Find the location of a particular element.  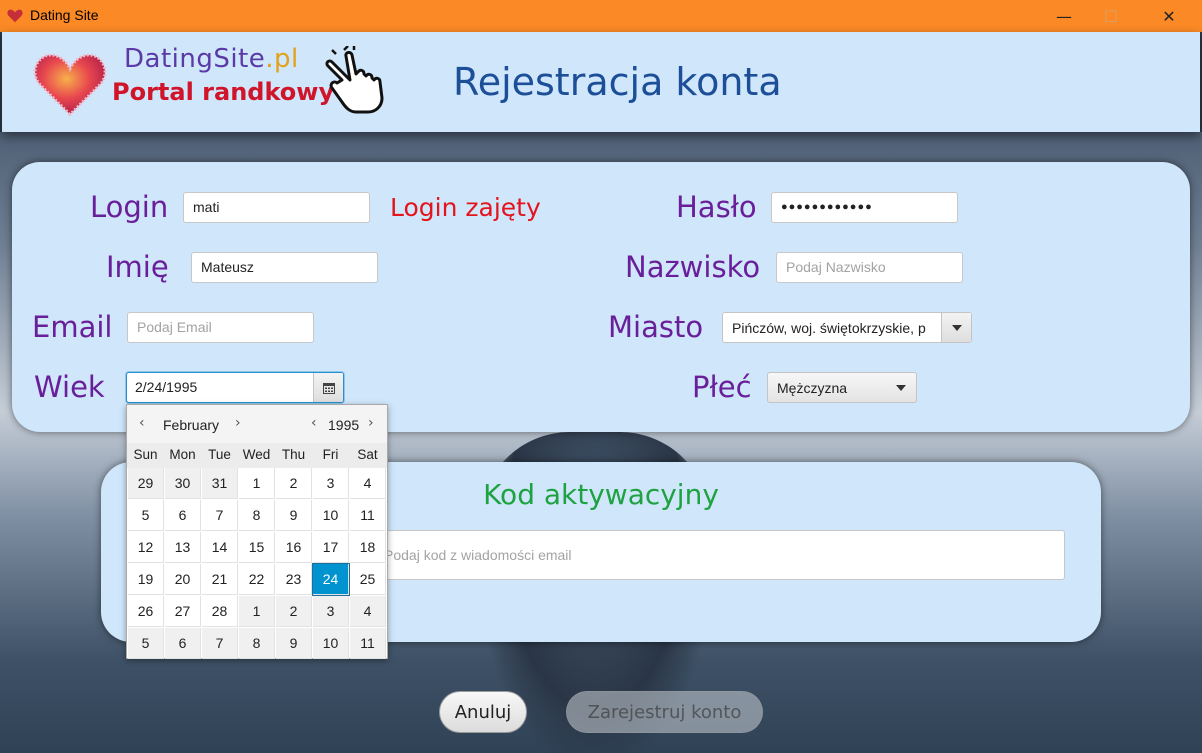

login-input: mati is located at coordinates (276, 207).